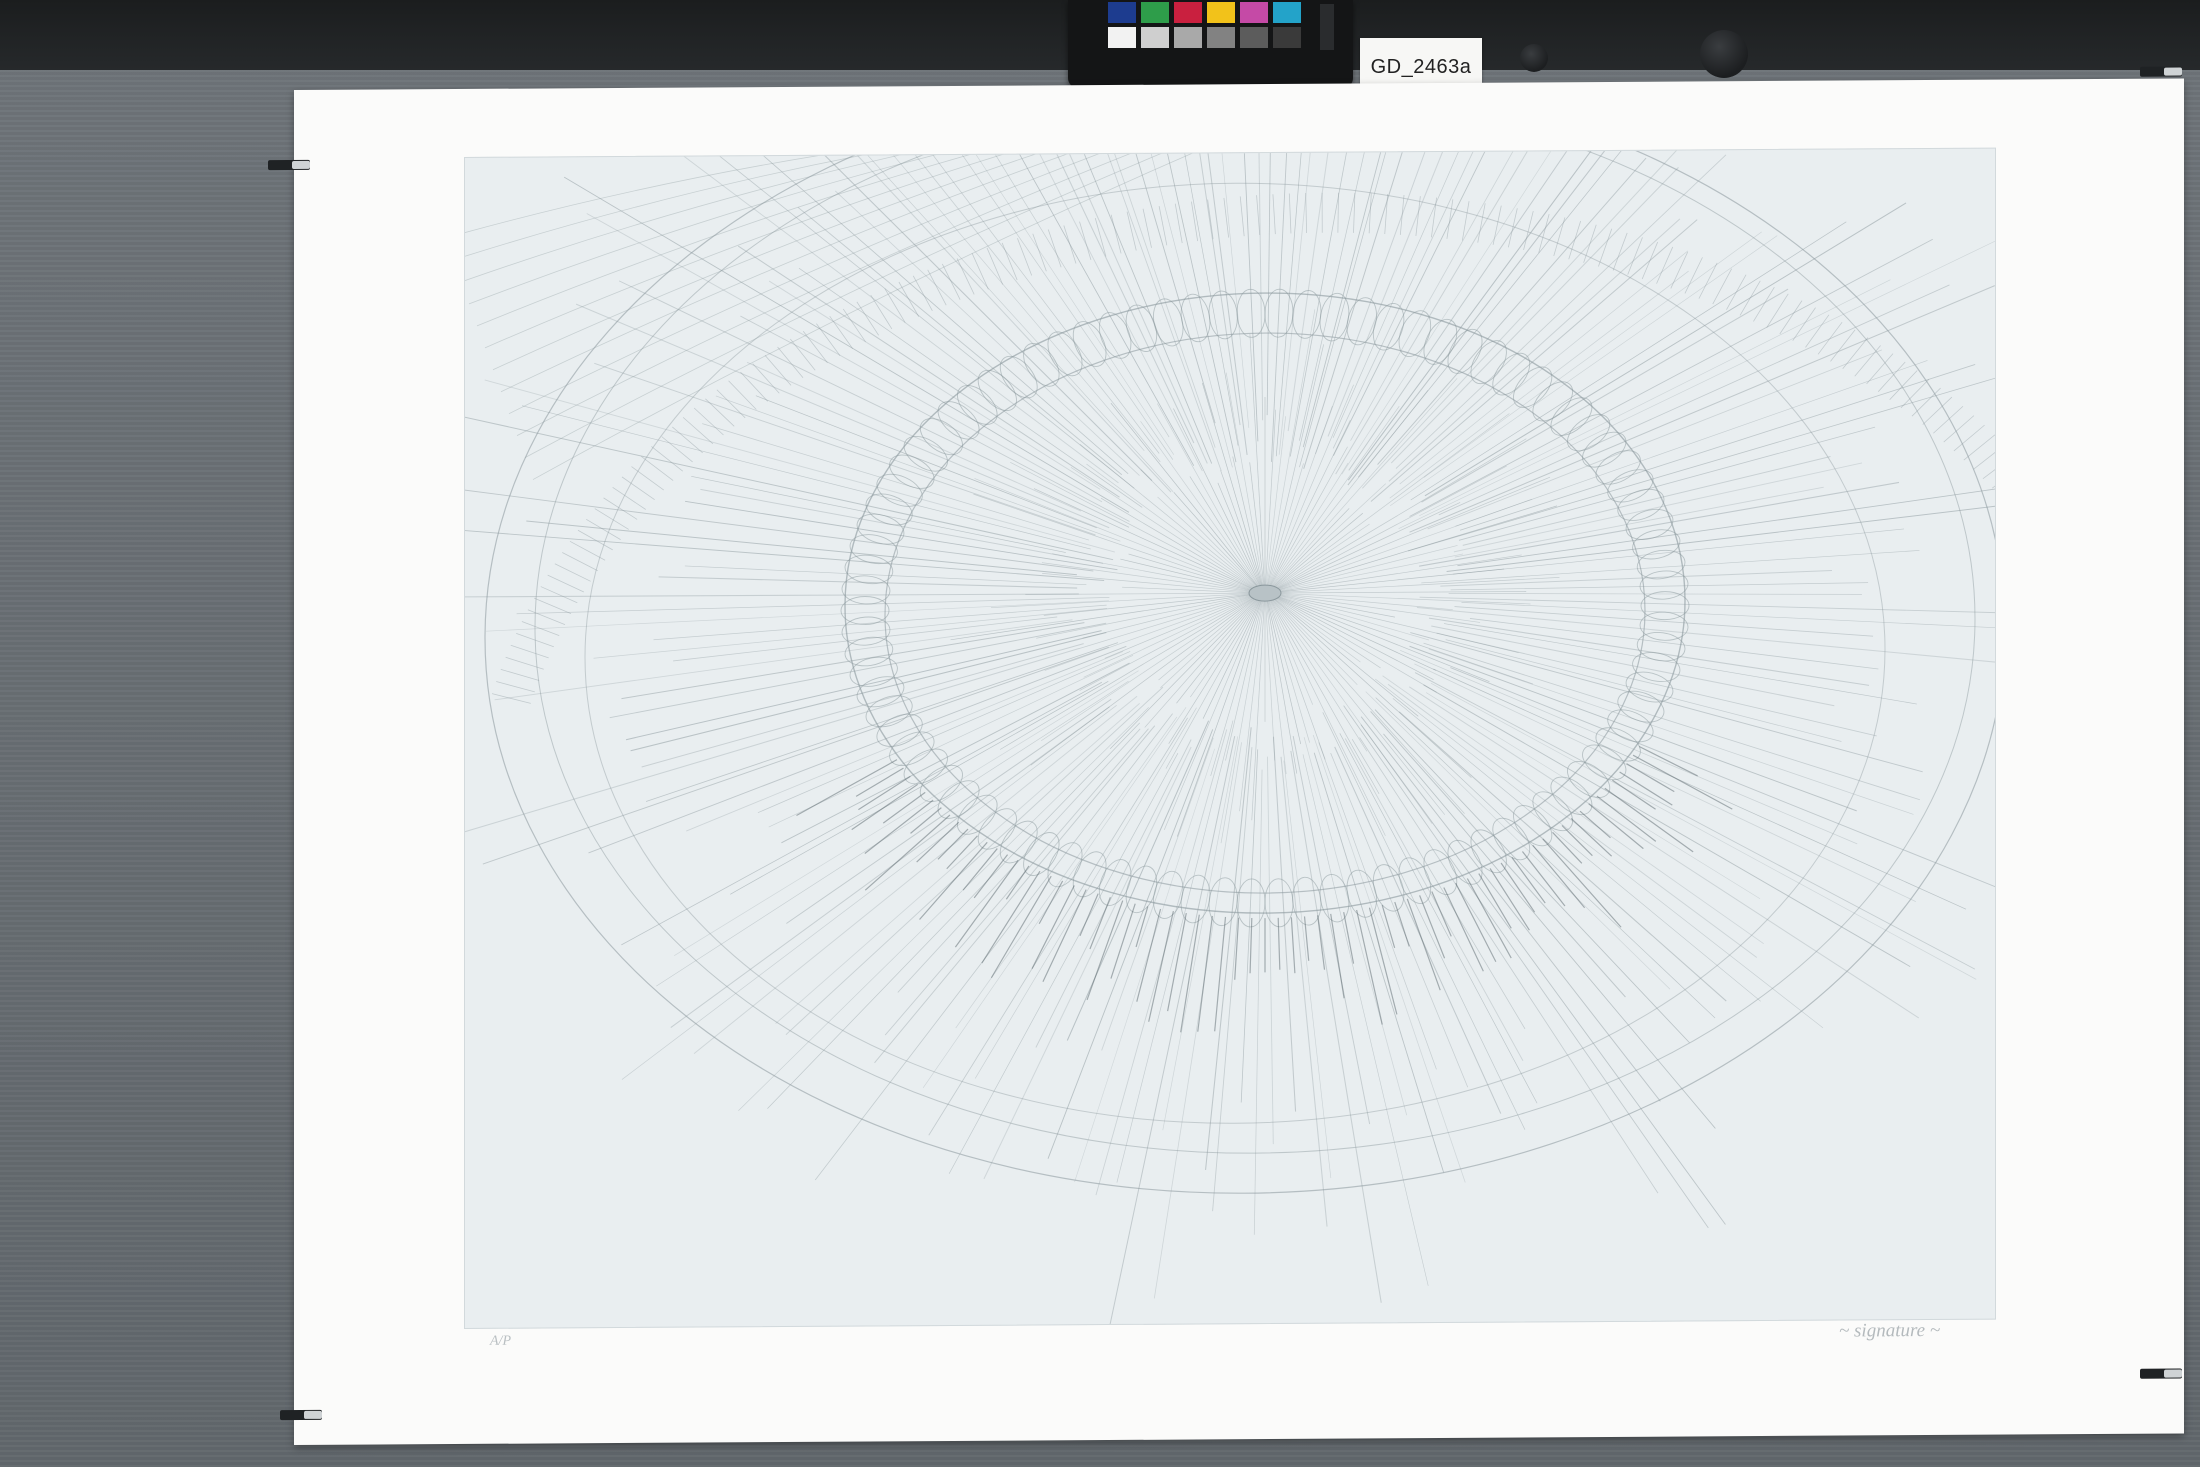 The width and height of the screenshot is (2200, 1467). What do you see at coordinates (2161, 71) in the screenshot?
I see `paper-clip` at bounding box center [2161, 71].